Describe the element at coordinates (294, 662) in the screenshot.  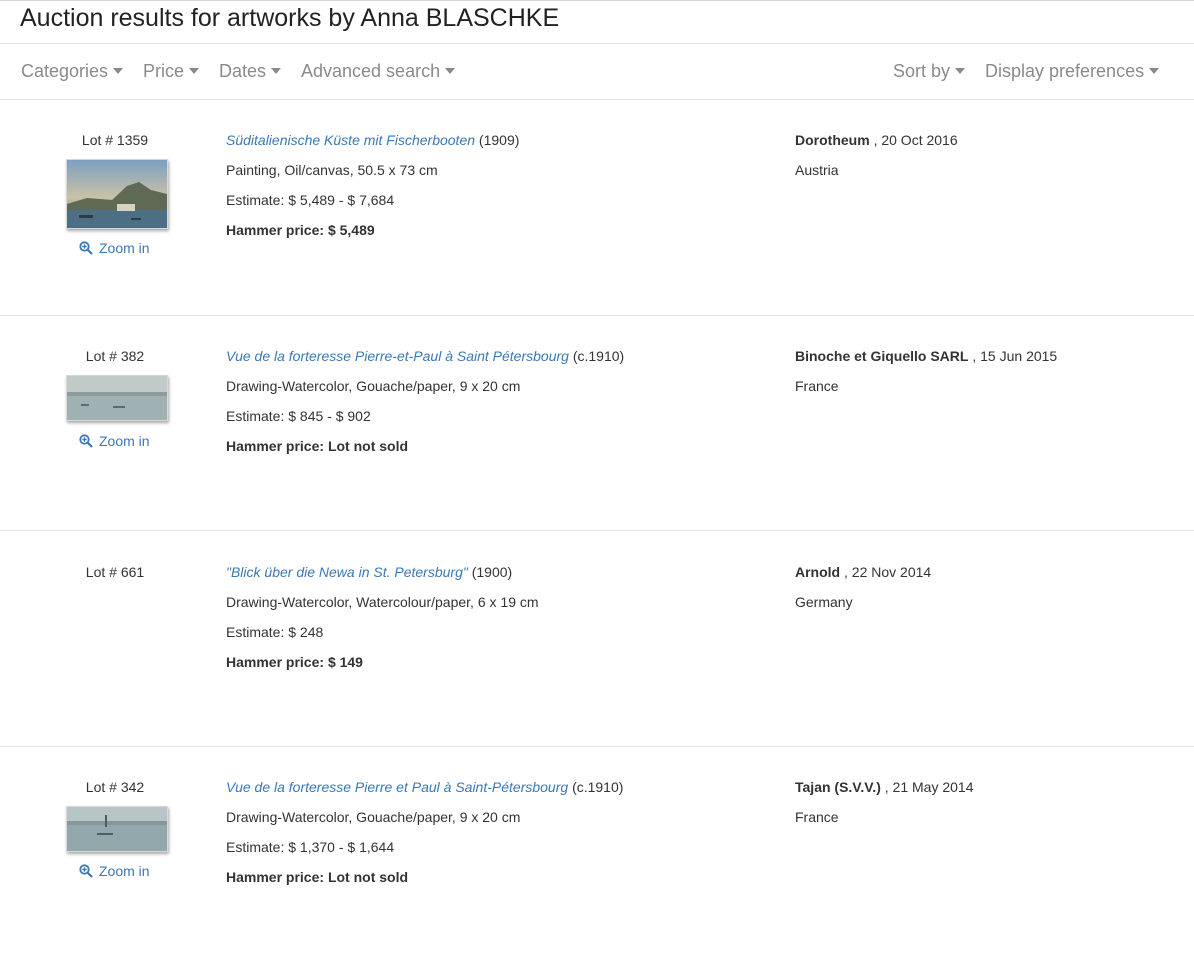
I see `hammer-price: Hammer price: $ 149` at that location.